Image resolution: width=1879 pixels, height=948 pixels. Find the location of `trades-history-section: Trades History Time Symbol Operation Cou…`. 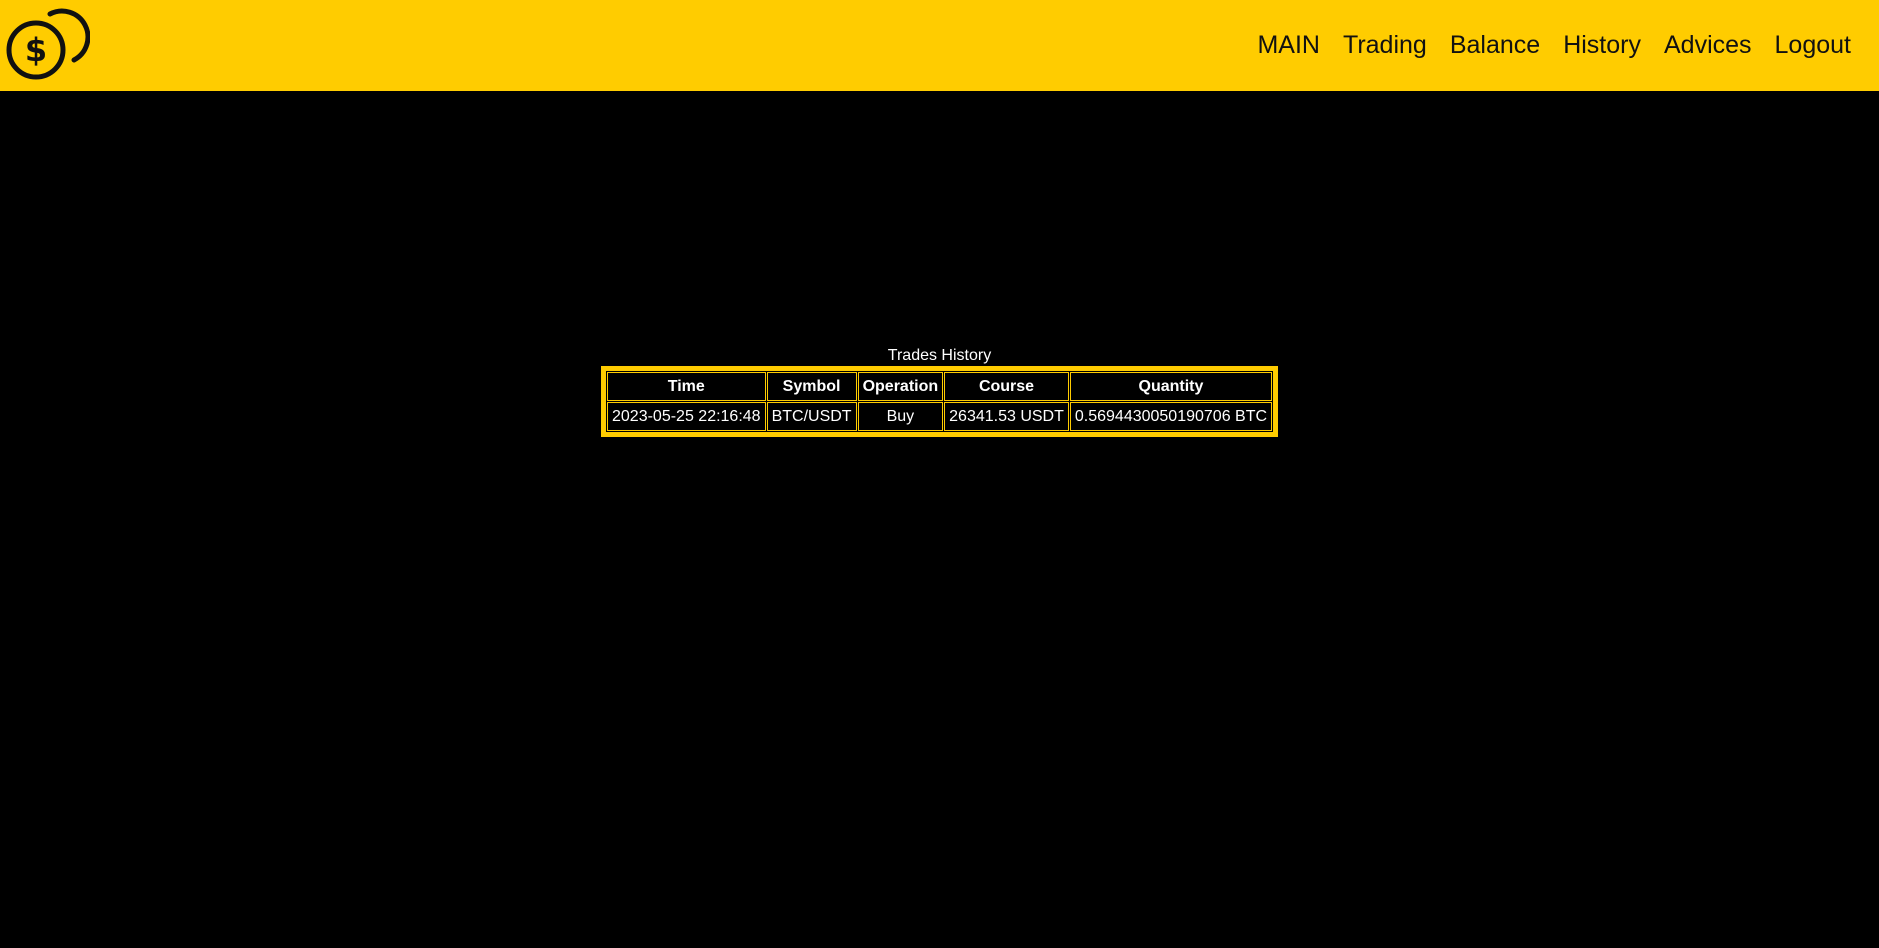

trades-history-section: Trades History Time Symbol Operation Cou… is located at coordinates (940, 391).